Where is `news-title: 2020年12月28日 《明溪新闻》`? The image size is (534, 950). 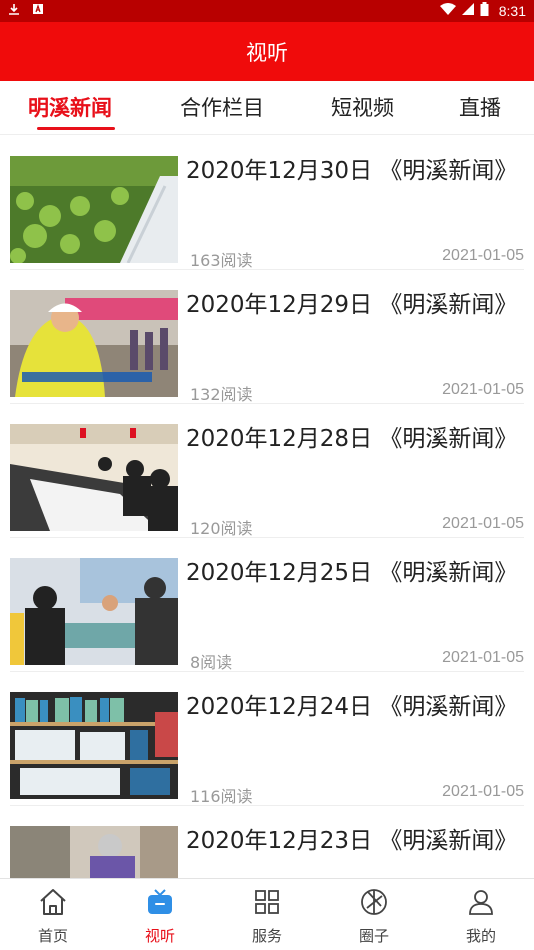
news-title: 2020年12月28日 《明溪新闻》 is located at coordinates (351, 439).